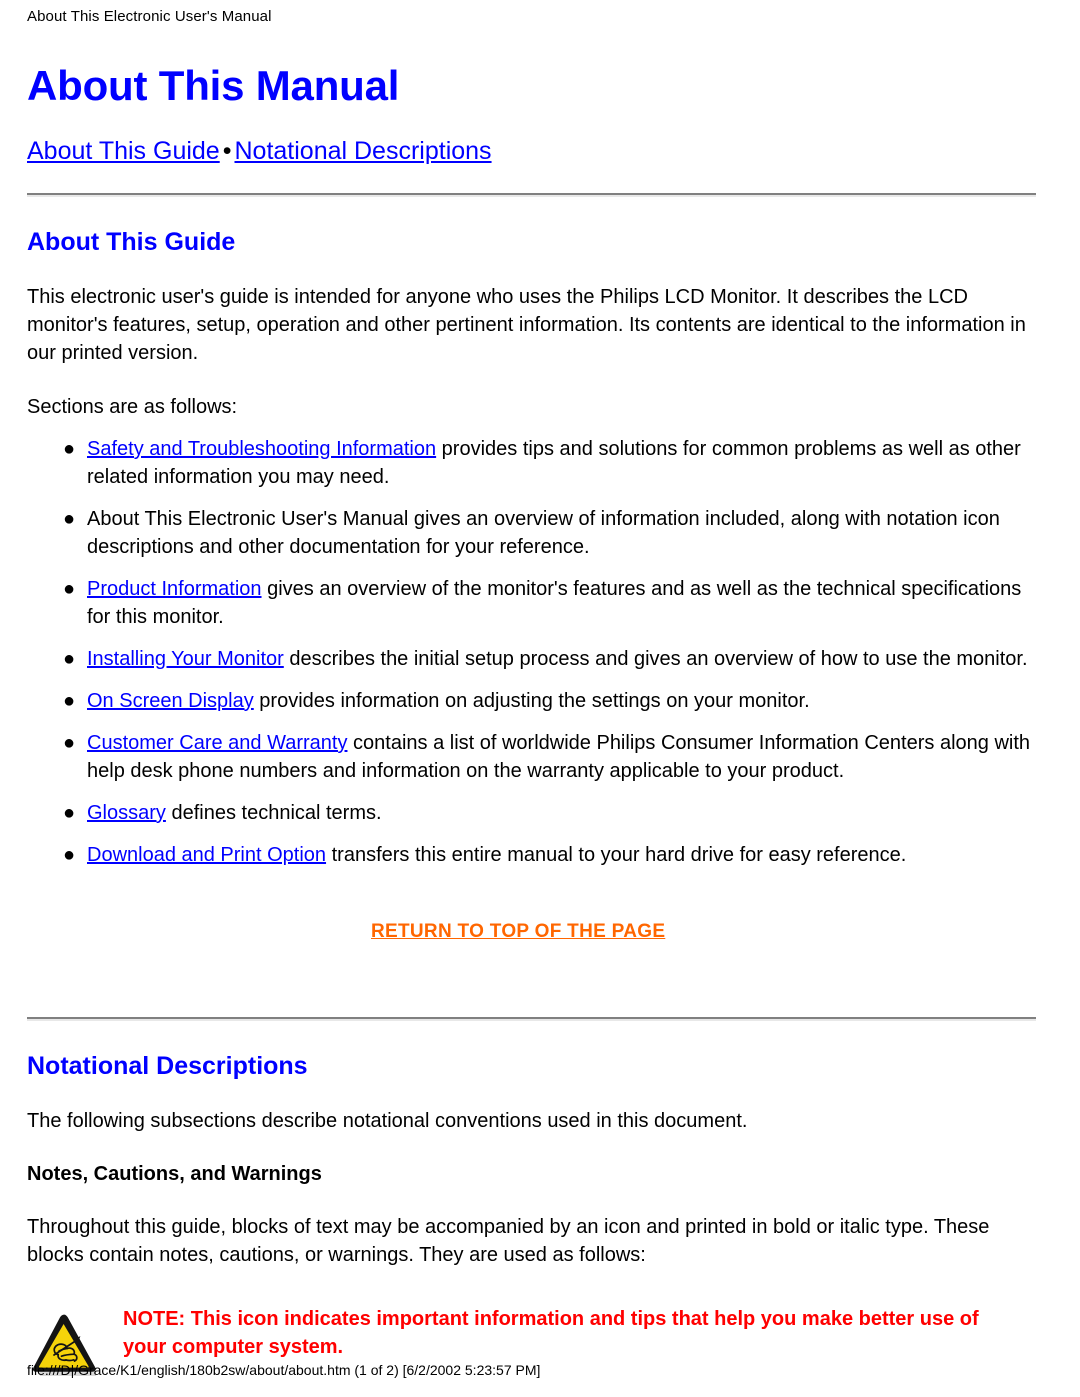 The height and width of the screenshot is (1397, 1080). What do you see at coordinates (132, 407) in the screenshot?
I see `guide-sections-lead: Sections are as follows:` at bounding box center [132, 407].